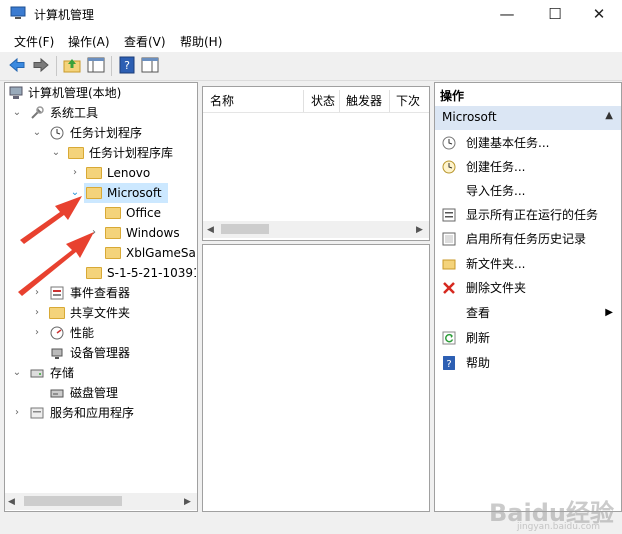 The height and width of the screenshot is (534, 622). Describe the element at coordinates (73, 501) in the screenshot. I see `tree-scroll-thumb` at that location.